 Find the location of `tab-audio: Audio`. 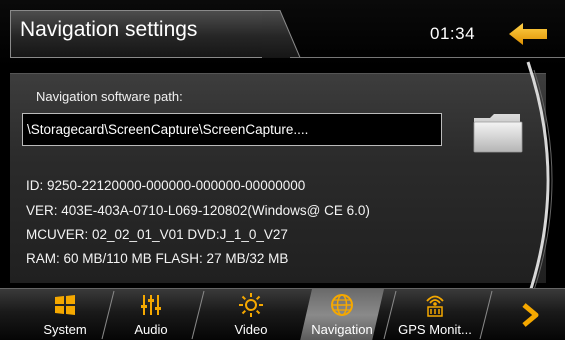

tab-audio: Audio is located at coordinates (151, 314).